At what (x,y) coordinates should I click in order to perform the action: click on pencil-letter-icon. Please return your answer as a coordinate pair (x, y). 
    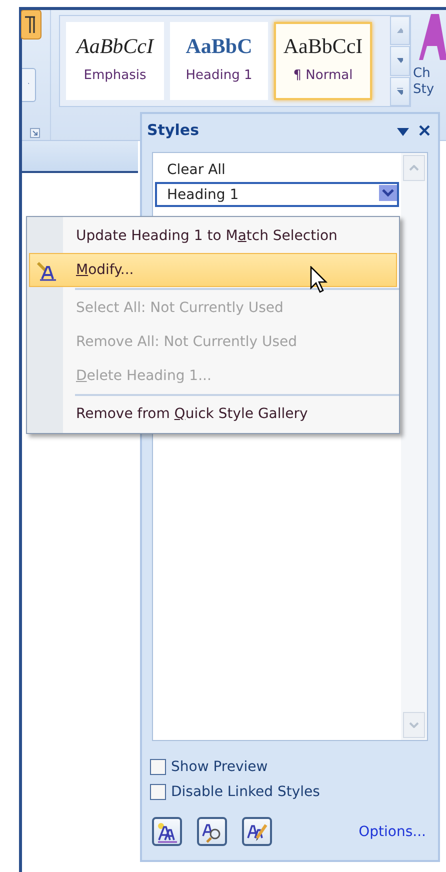
    Looking at the image, I should click on (47, 271).